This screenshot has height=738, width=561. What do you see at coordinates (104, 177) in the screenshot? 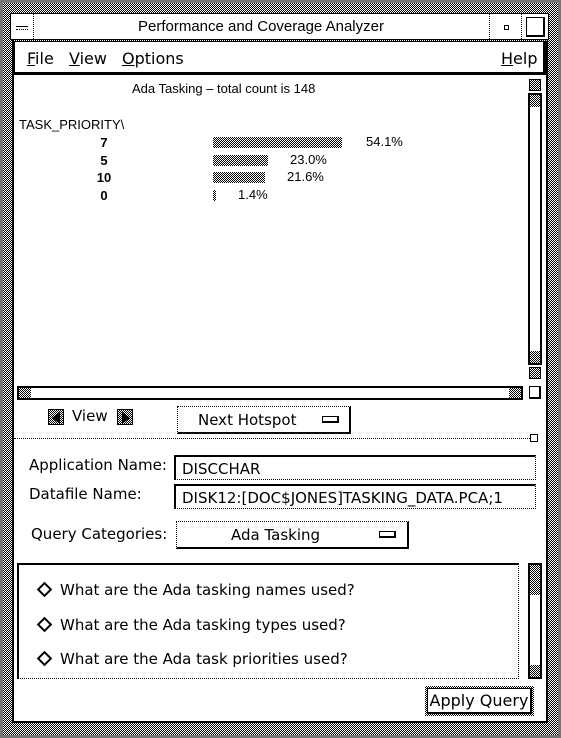
I see `category-label: 10` at bounding box center [104, 177].